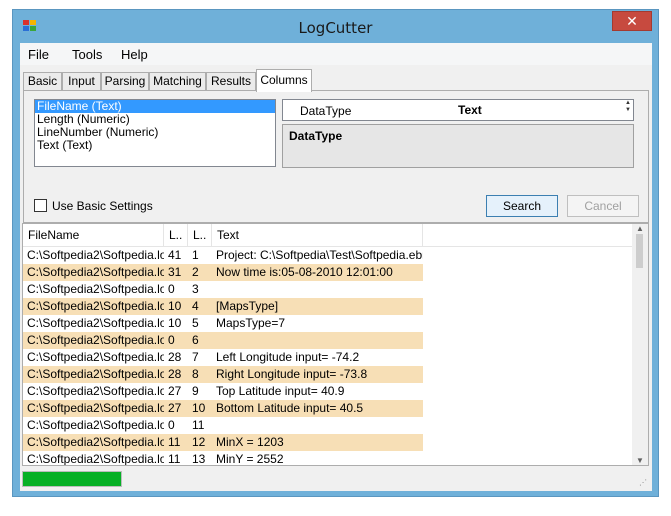 This screenshot has height=516, width=671. Describe the element at coordinates (200, 340) in the screenshot. I see `cell-linenumber: 6` at that location.